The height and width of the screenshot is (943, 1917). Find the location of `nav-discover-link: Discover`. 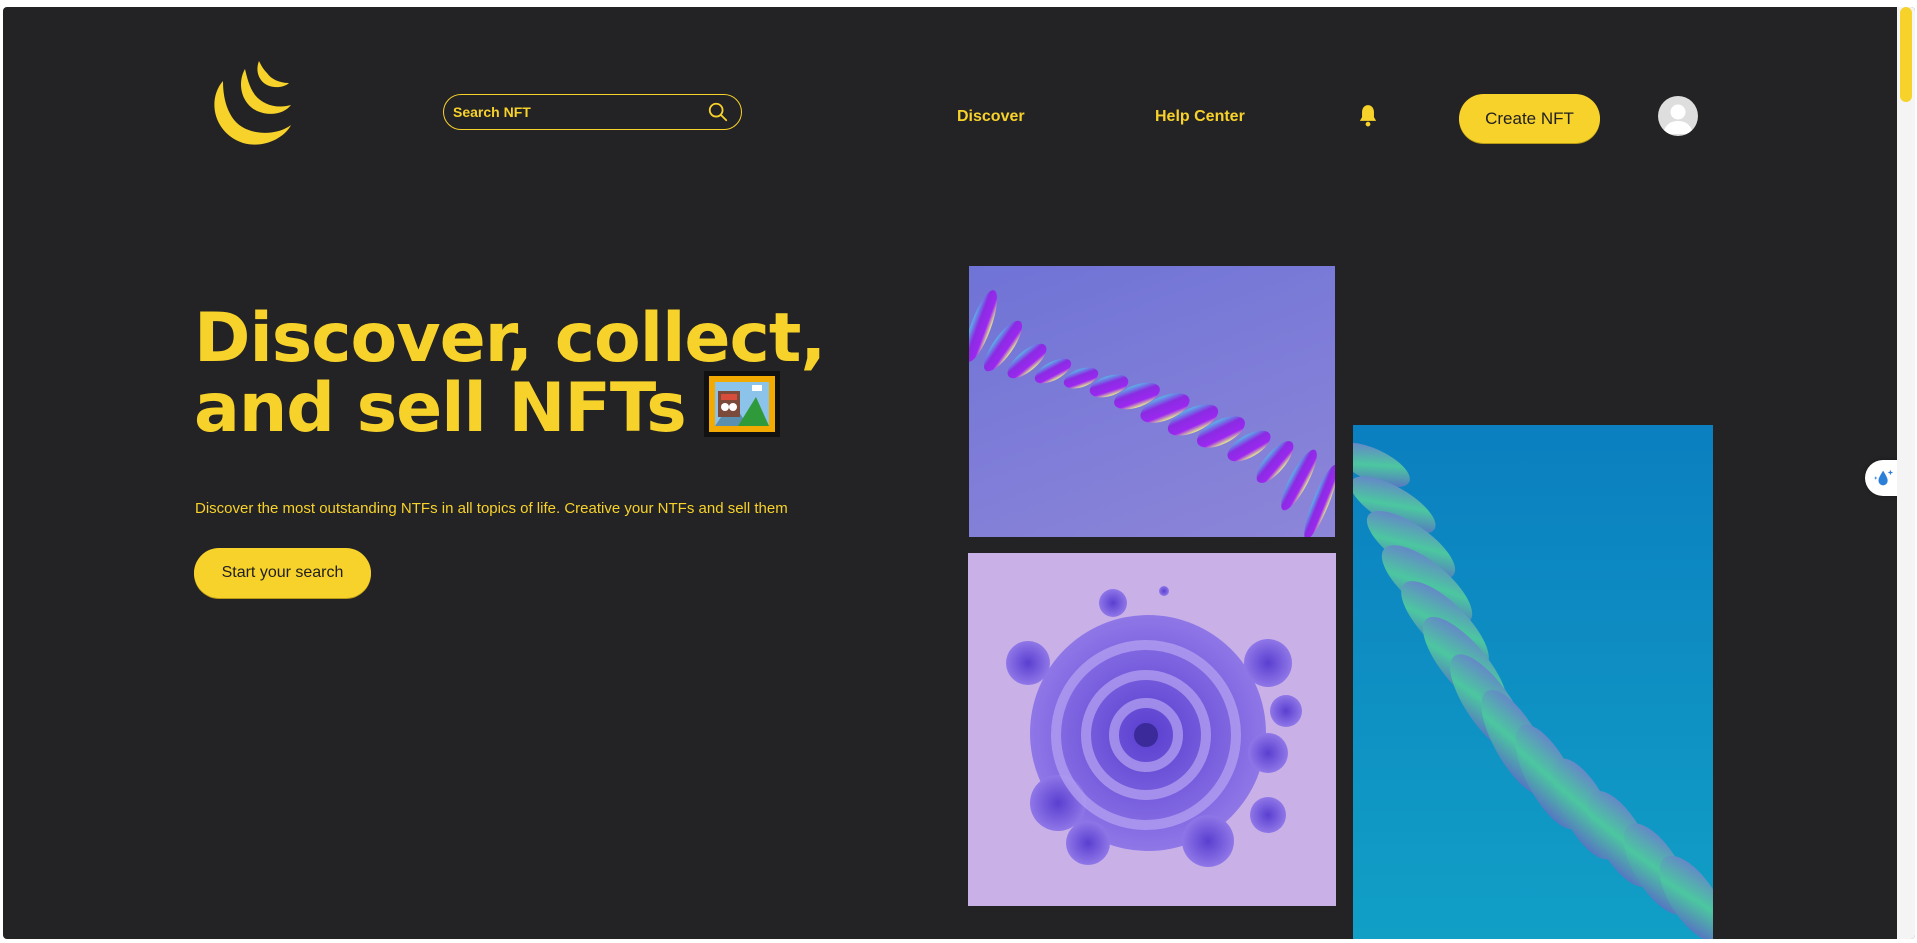

nav-discover-link: Discover is located at coordinates (991, 117).